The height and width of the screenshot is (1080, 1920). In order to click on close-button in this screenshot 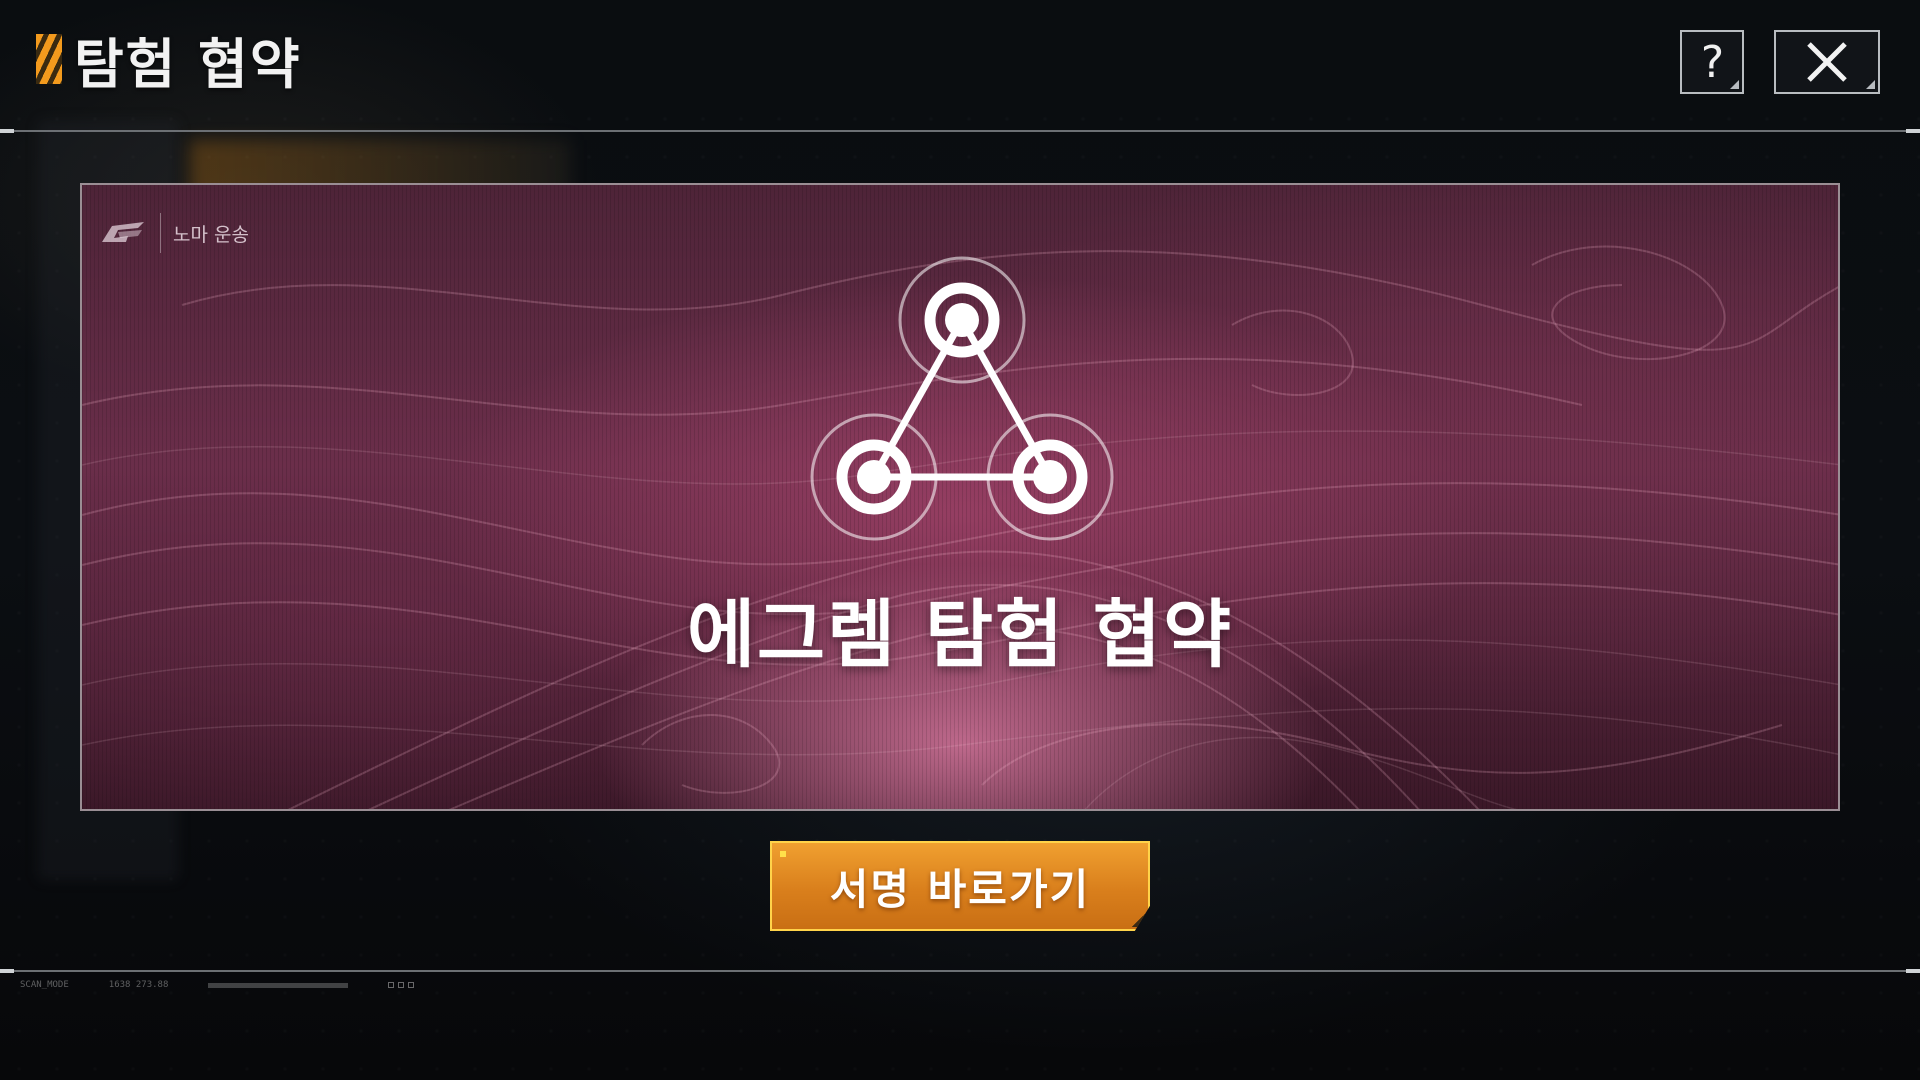, I will do `click(1827, 62)`.